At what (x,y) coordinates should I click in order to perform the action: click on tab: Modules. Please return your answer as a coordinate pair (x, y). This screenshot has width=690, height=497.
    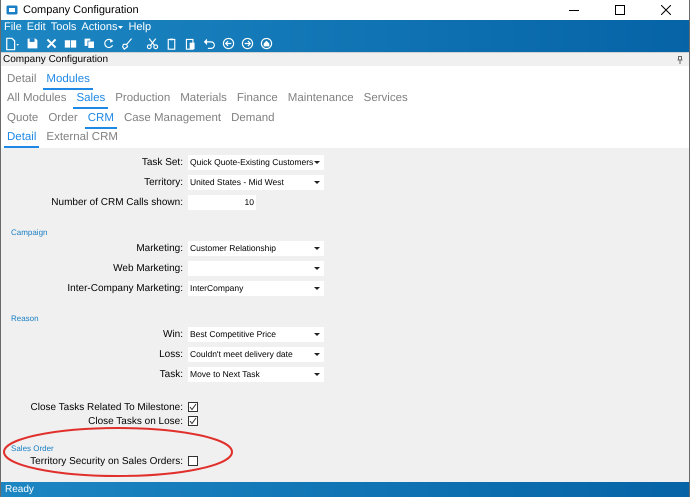
    Looking at the image, I should click on (68, 81).